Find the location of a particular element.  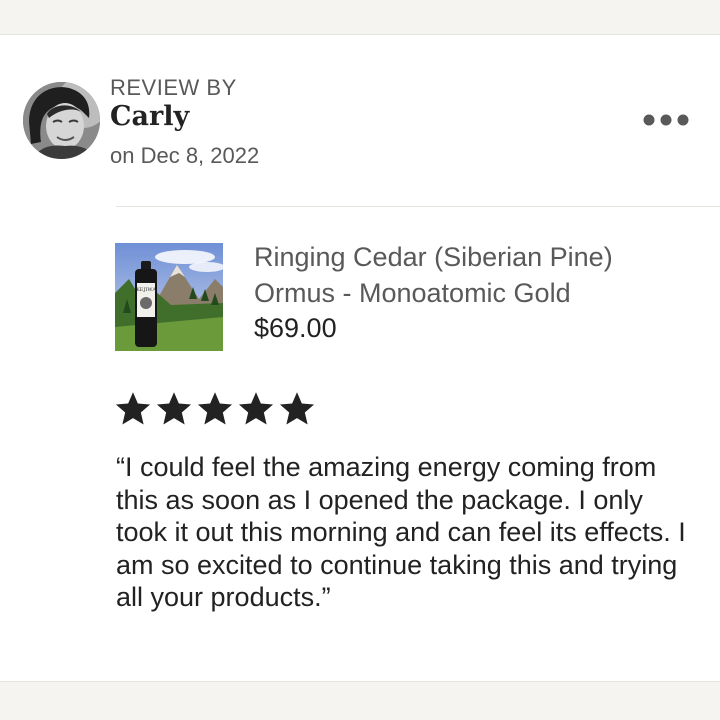

reviewer-name: Carly is located at coordinates (149, 116).